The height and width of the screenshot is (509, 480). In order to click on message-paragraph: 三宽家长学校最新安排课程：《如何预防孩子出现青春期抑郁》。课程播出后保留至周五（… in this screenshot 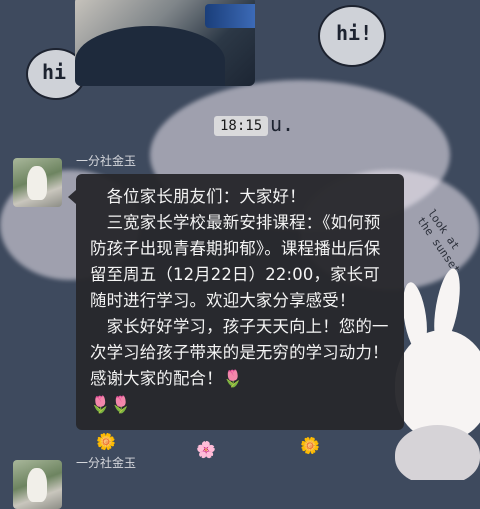, I will do `click(235, 261)`.